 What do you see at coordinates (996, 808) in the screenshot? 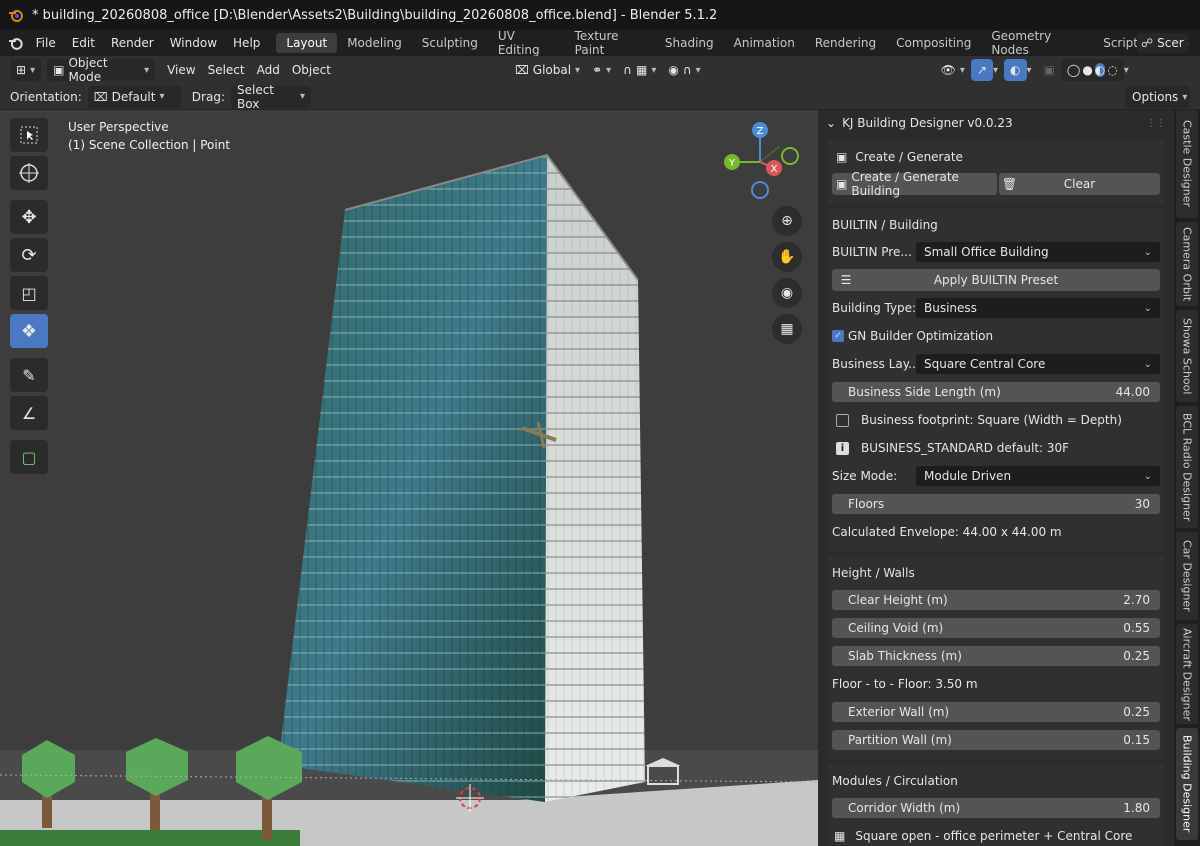
I see `corridor-width-field: Corridor Width (m) 1.80` at bounding box center [996, 808].